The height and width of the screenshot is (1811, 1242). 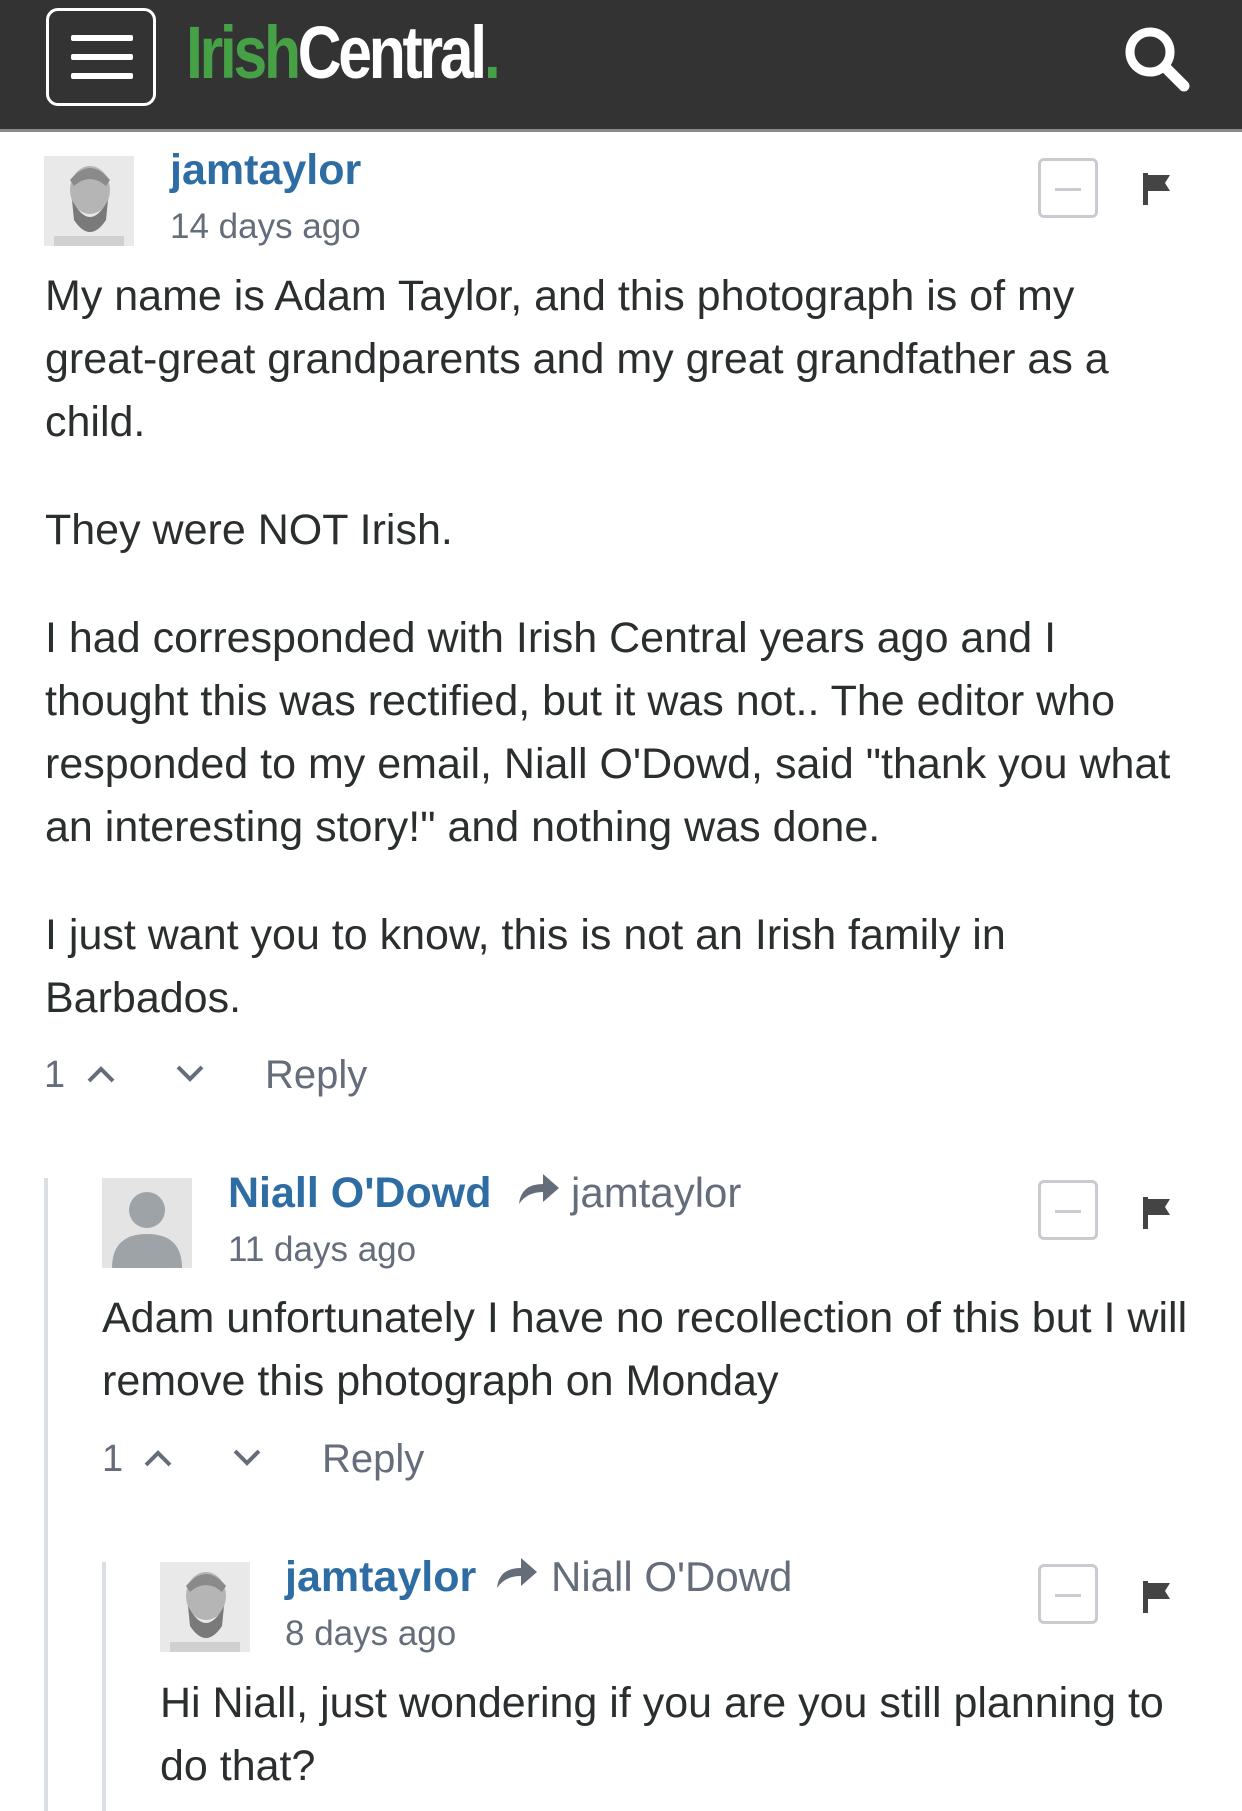 What do you see at coordinates (380, 1577) in the screenshot?
I see `comment-author: jamtaylor` at bounding box center [380, 1577].